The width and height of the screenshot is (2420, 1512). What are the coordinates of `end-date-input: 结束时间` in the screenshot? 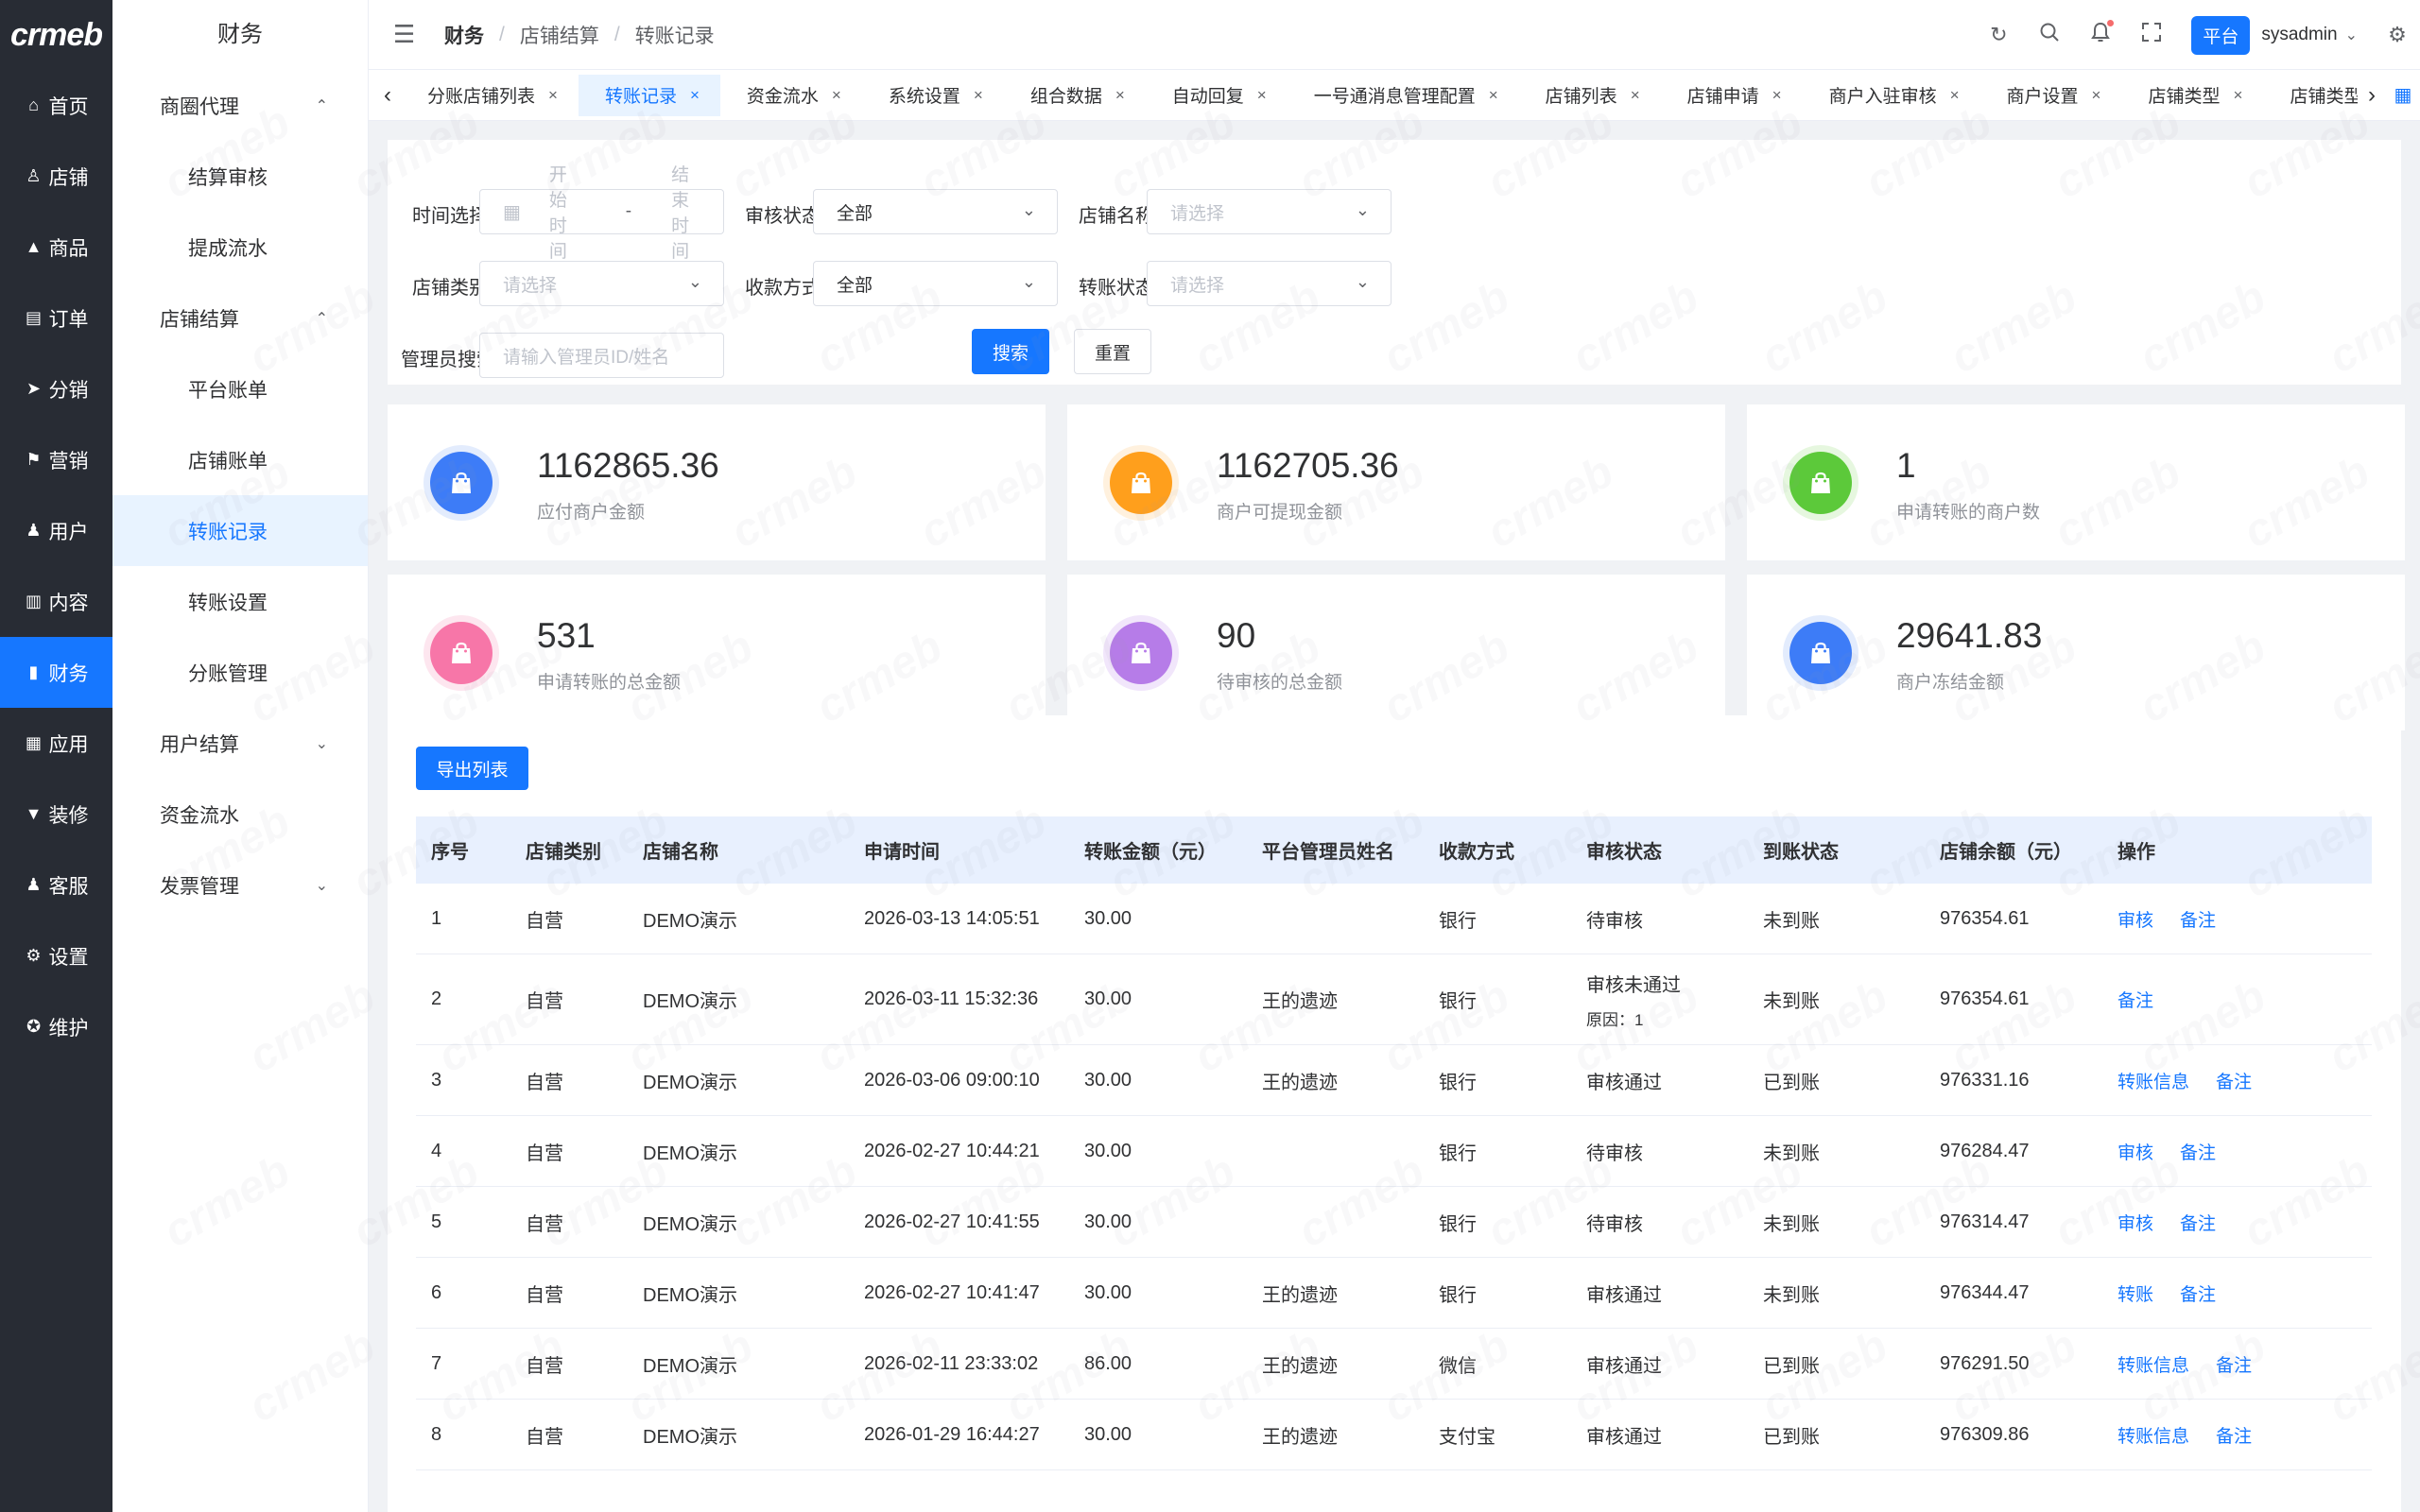 It's located at (685, 212).